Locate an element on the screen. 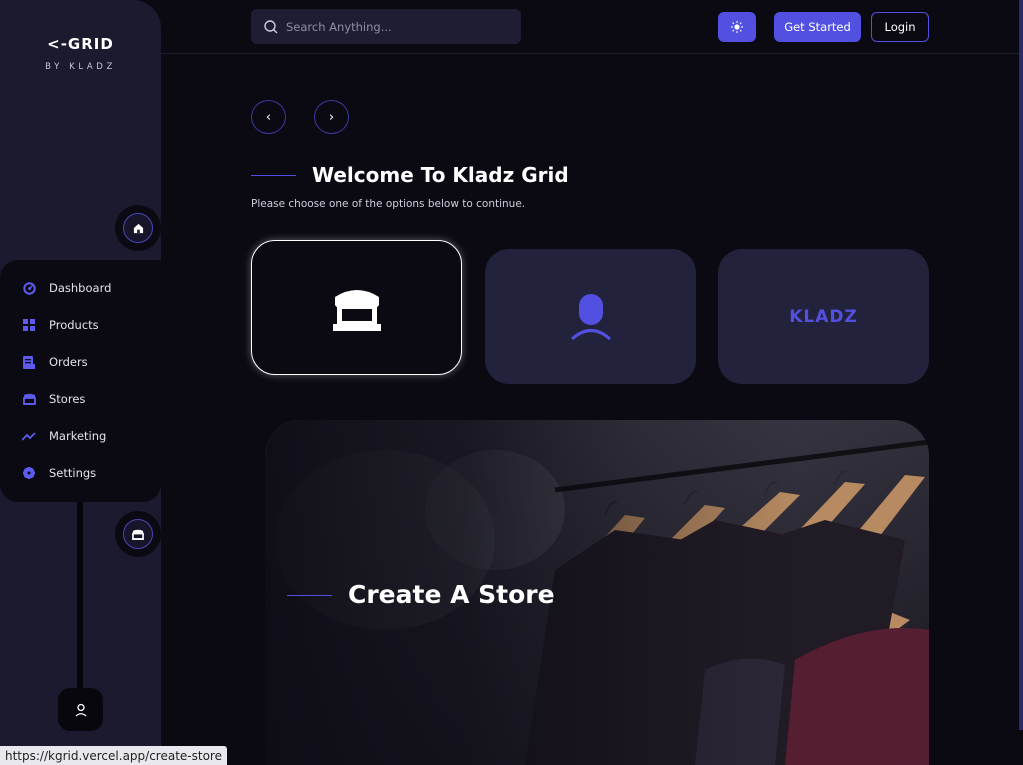  sidebar-item-marketing: Marketing is located at coordinates (64, 436).